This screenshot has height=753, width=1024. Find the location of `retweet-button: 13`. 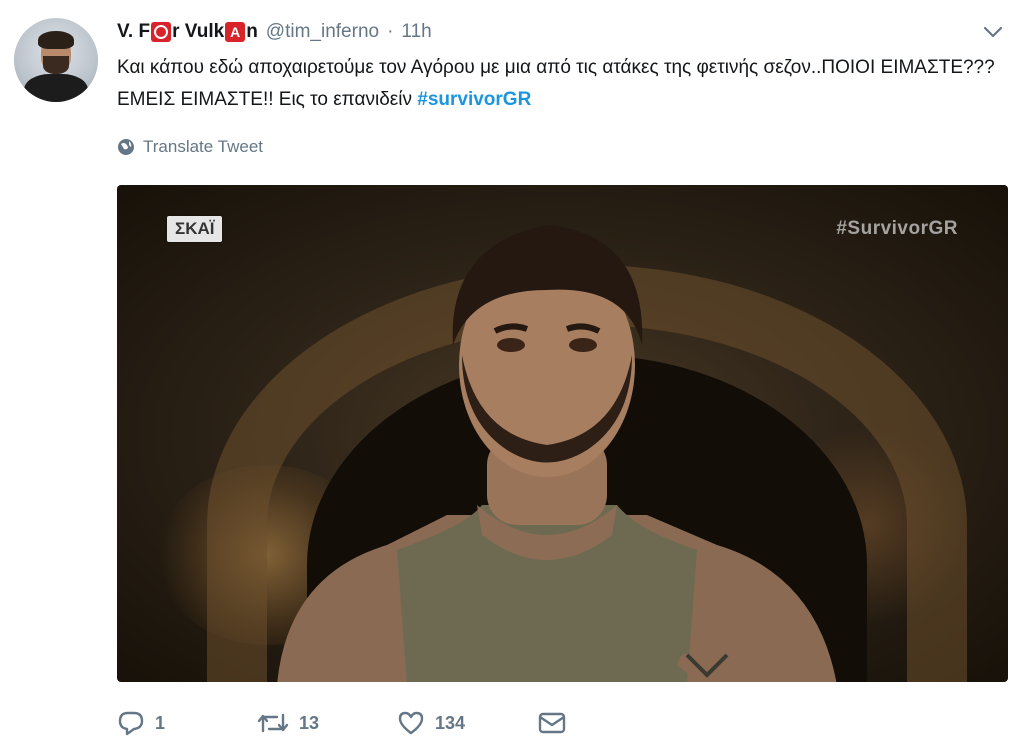

retweet-button: 13 is located at coordinates (327, 723).